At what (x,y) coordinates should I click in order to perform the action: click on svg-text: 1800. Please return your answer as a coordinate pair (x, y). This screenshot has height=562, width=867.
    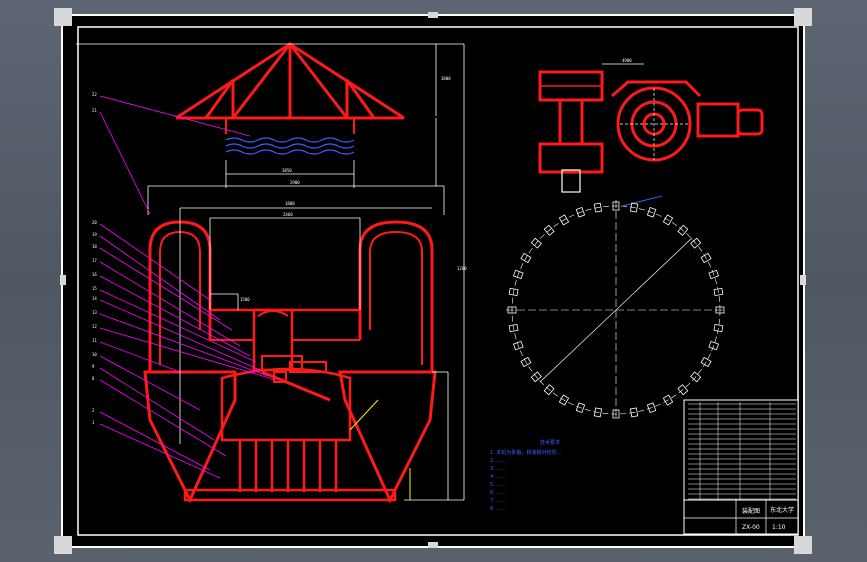
    Looking at the image, I should click on (290, 203).